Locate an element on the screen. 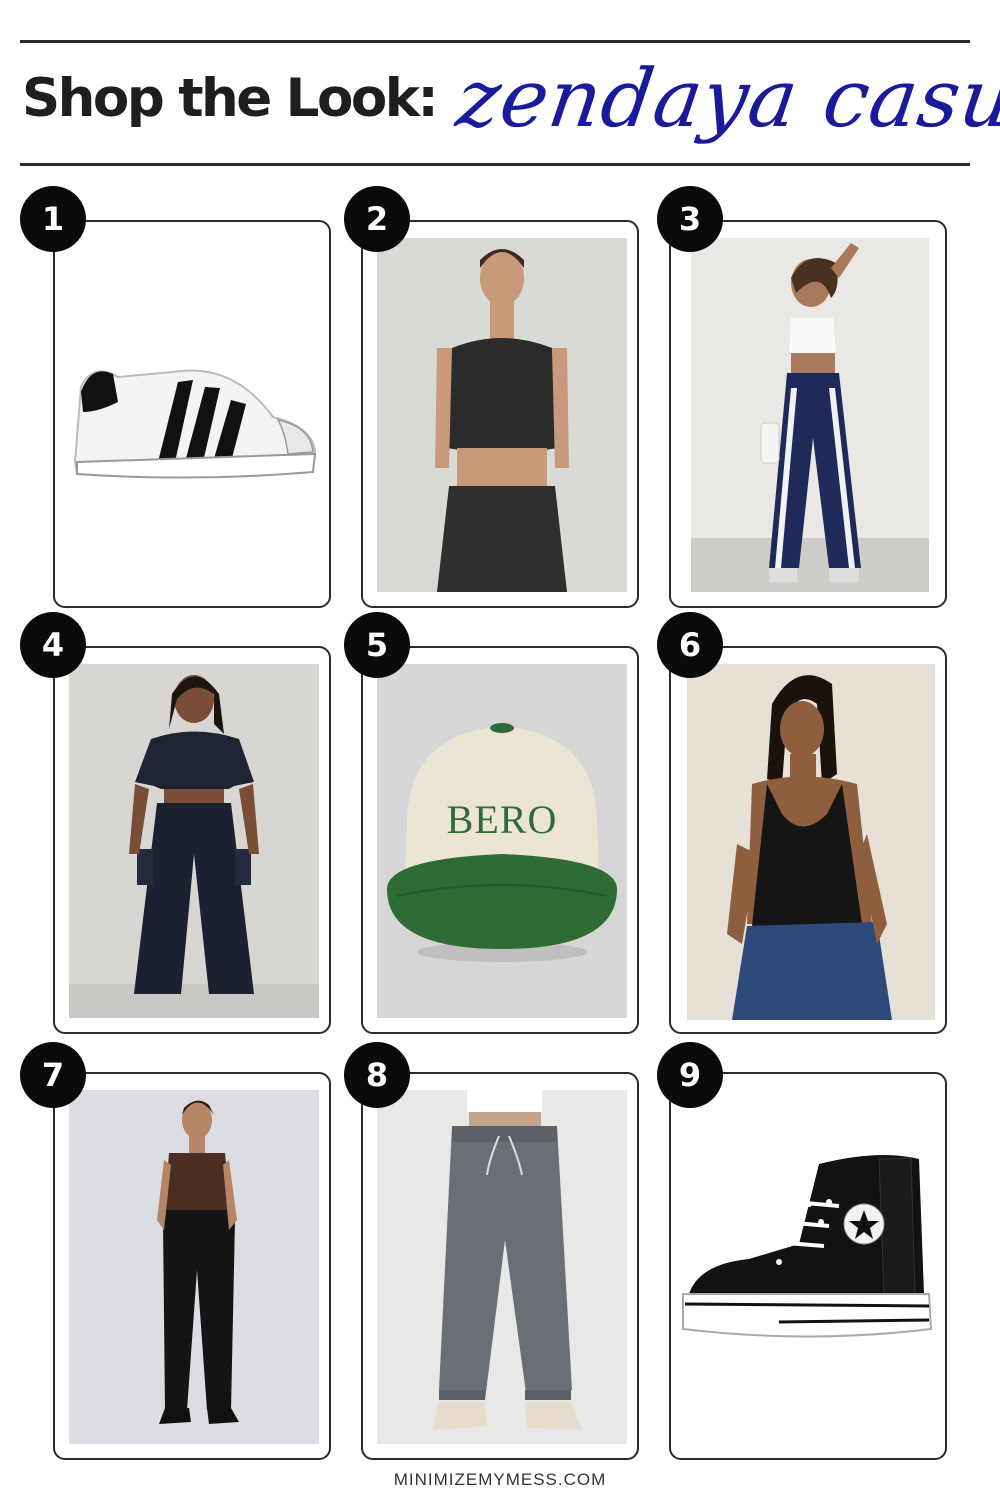 The width and height of the screenshot is (1000, 1500). product-image-tube-top-trousers is located at coordinates (194, 1267).